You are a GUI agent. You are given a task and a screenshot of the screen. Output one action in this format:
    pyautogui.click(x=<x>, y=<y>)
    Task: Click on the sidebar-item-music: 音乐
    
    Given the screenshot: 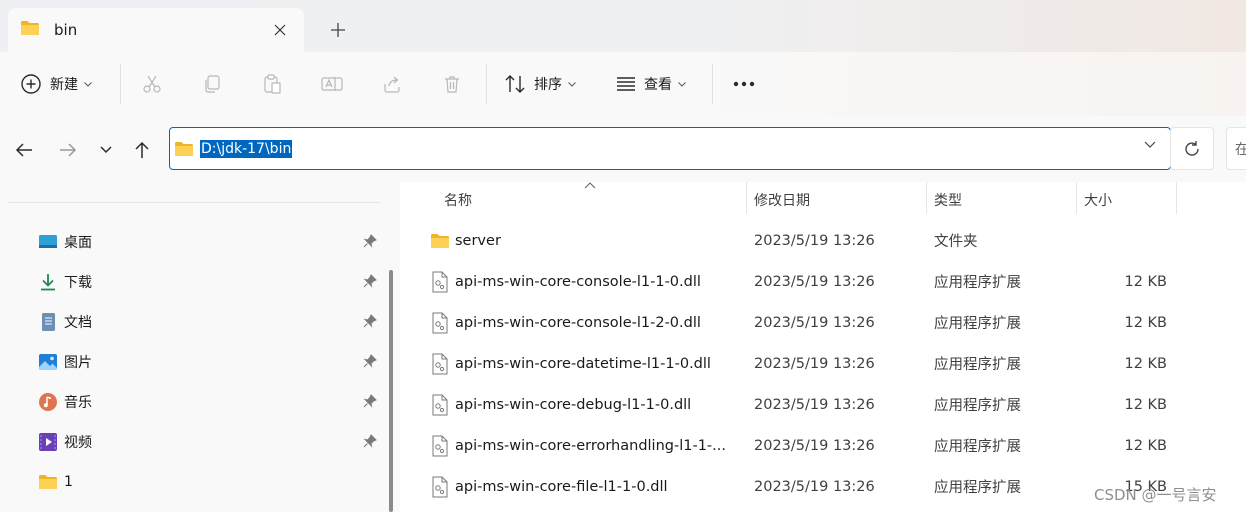 What is the action you would take?
    pyautogui.click(x=210, y=402)
    